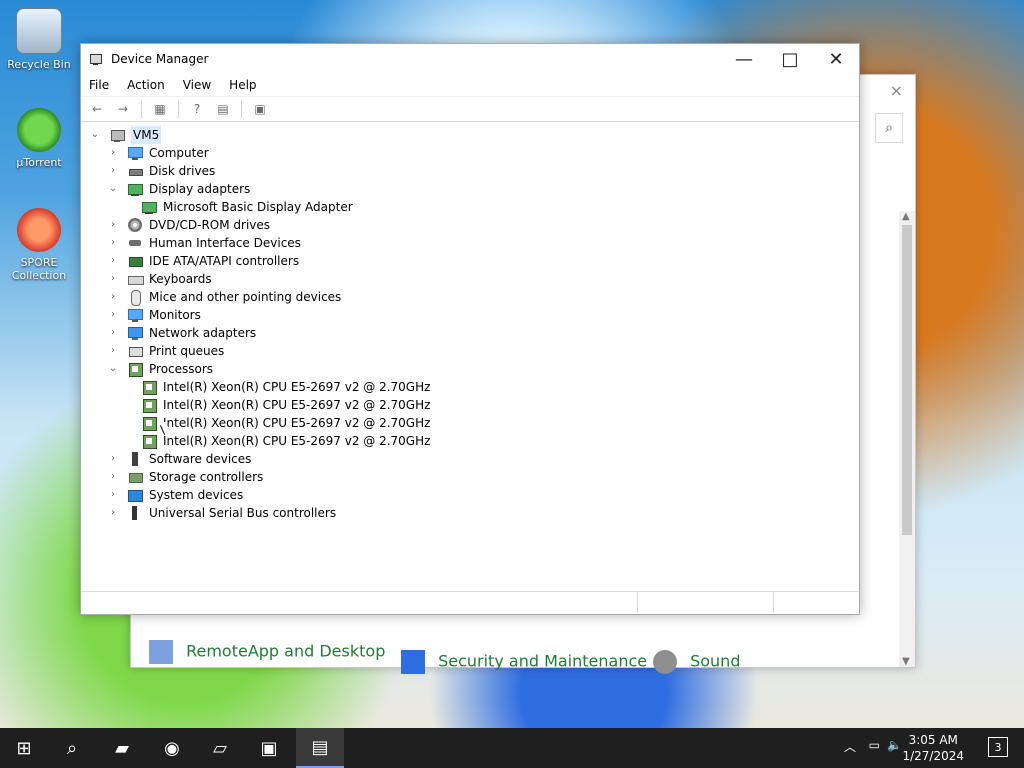 Image resolution: width=1024 pixels, height=768 pixels. I want to click on tree-item-print-queues: › Print queues, so click(165, 351).